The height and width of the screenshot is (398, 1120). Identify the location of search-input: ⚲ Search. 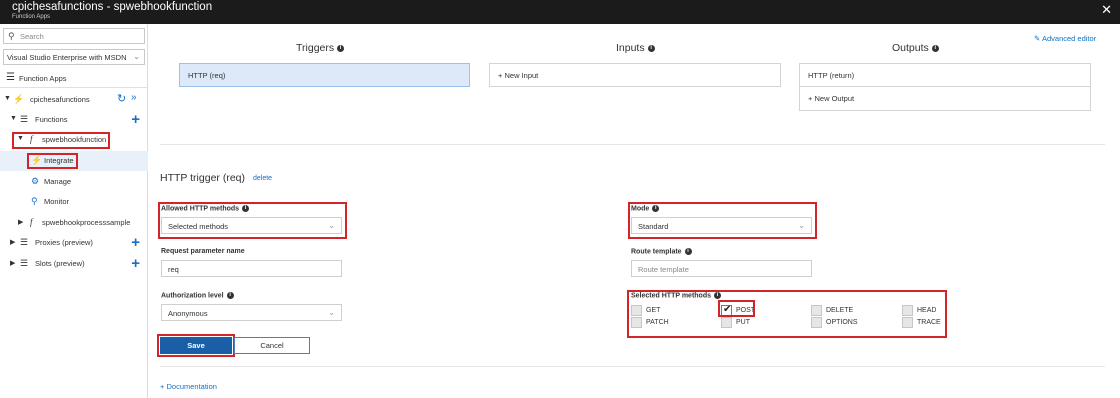
(74, 36).